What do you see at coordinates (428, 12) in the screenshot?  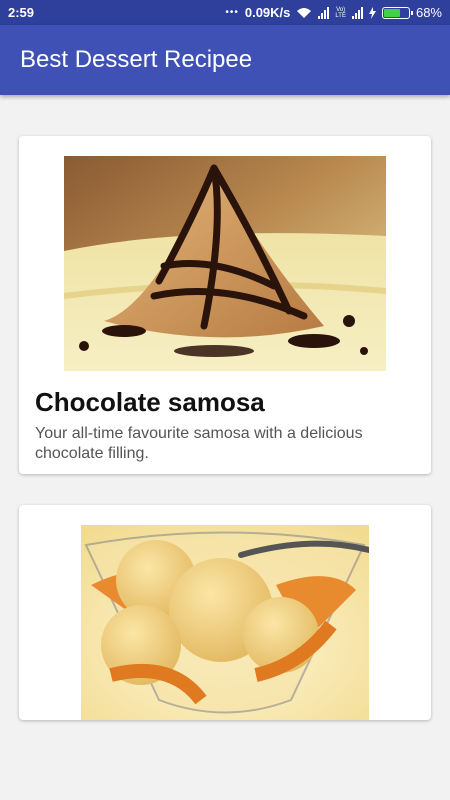 I see `battery-percentage: 68%` at bounding box center [428, 12].